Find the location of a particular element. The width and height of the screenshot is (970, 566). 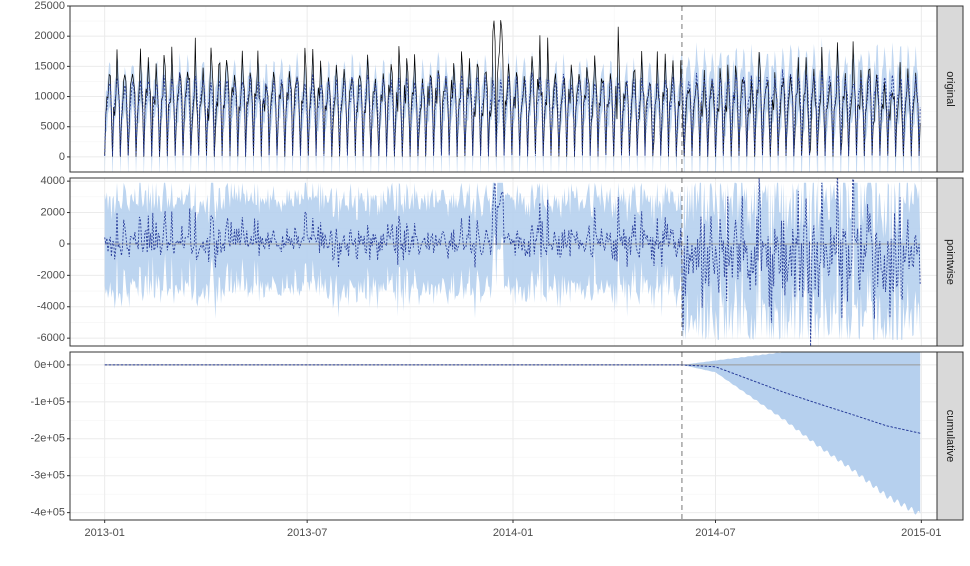

y-tick-label: 20000 is located at coordinates (49, 36).